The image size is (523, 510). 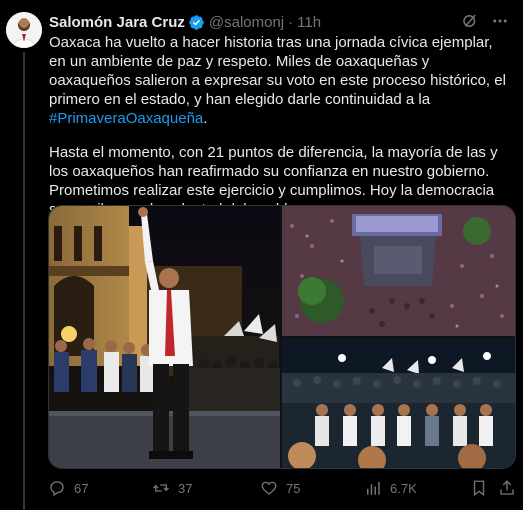 I want to click on share-button, so click(x=507, y=488).